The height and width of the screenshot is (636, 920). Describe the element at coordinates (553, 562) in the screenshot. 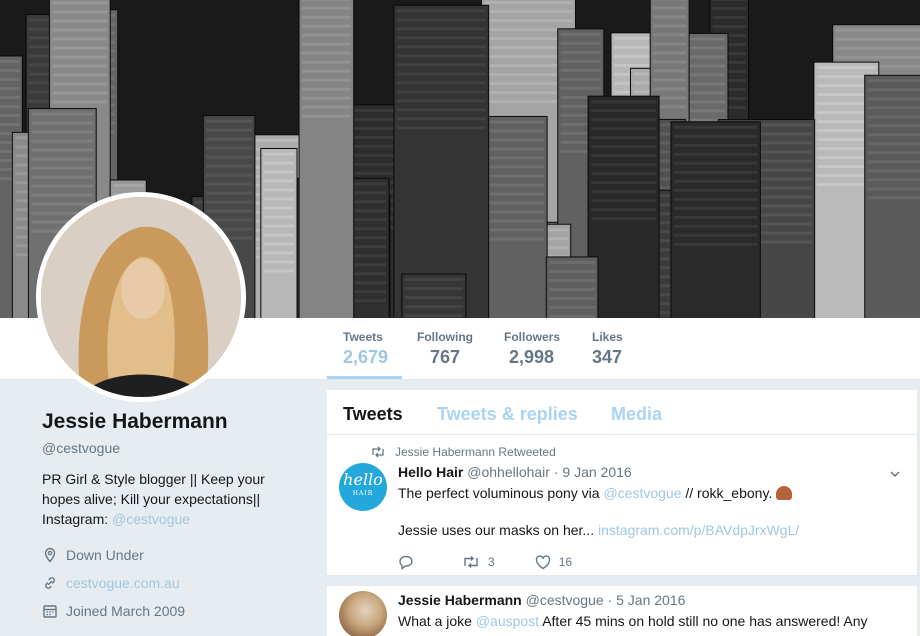

I see `like-button: 16` at that location.